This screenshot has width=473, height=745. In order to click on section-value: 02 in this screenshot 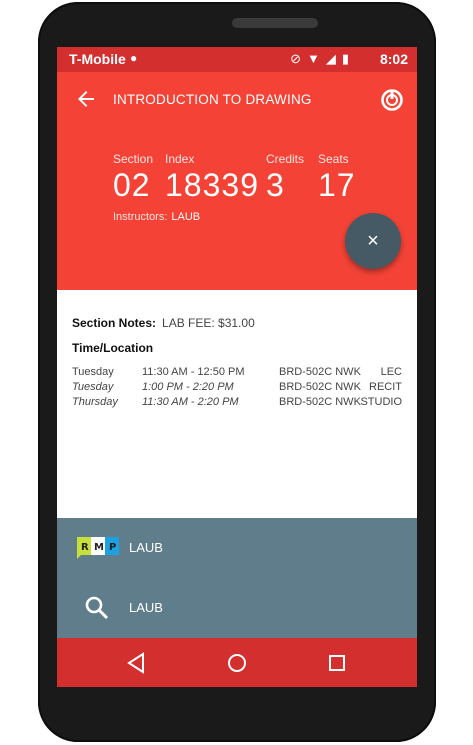, I will do `click(132, 185)`.